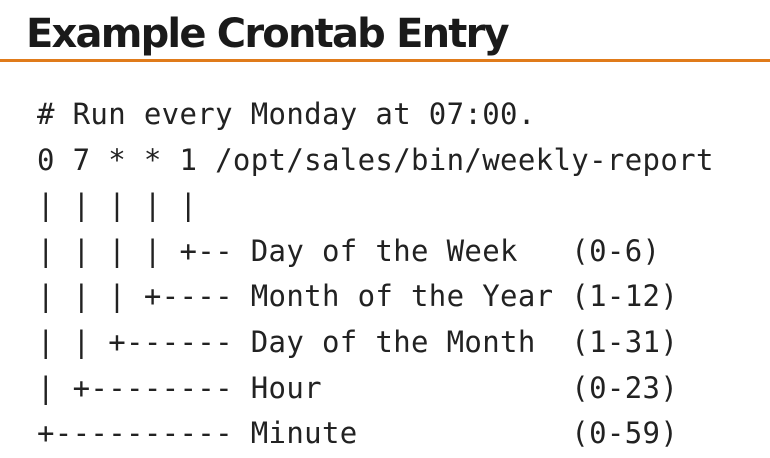 This screenshot has width=770, height=458. I want to click on hour-annotation: | +-------- Hour (0-23), so click(358, 387).